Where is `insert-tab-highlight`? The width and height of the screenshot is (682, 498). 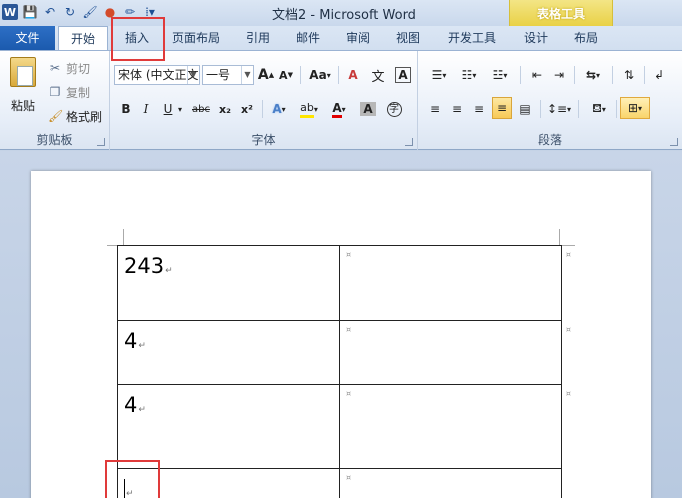
insert-tab-highlight is located at coordinates (138, 39).